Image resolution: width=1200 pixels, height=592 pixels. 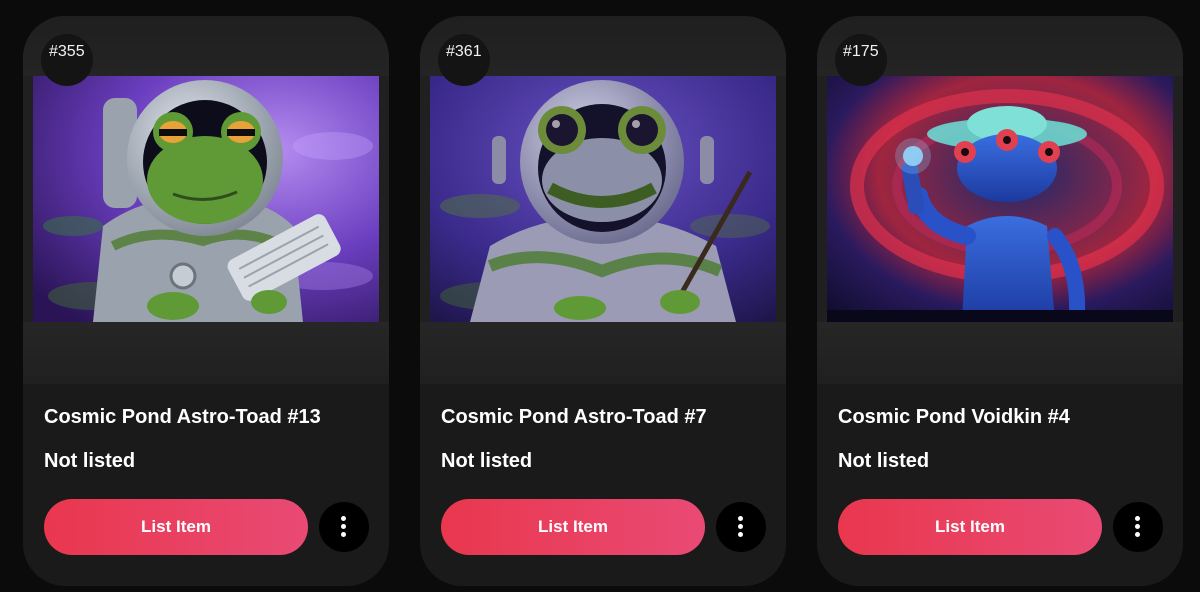 I want to click on rank-text: #361, so click(x=464, y=51).